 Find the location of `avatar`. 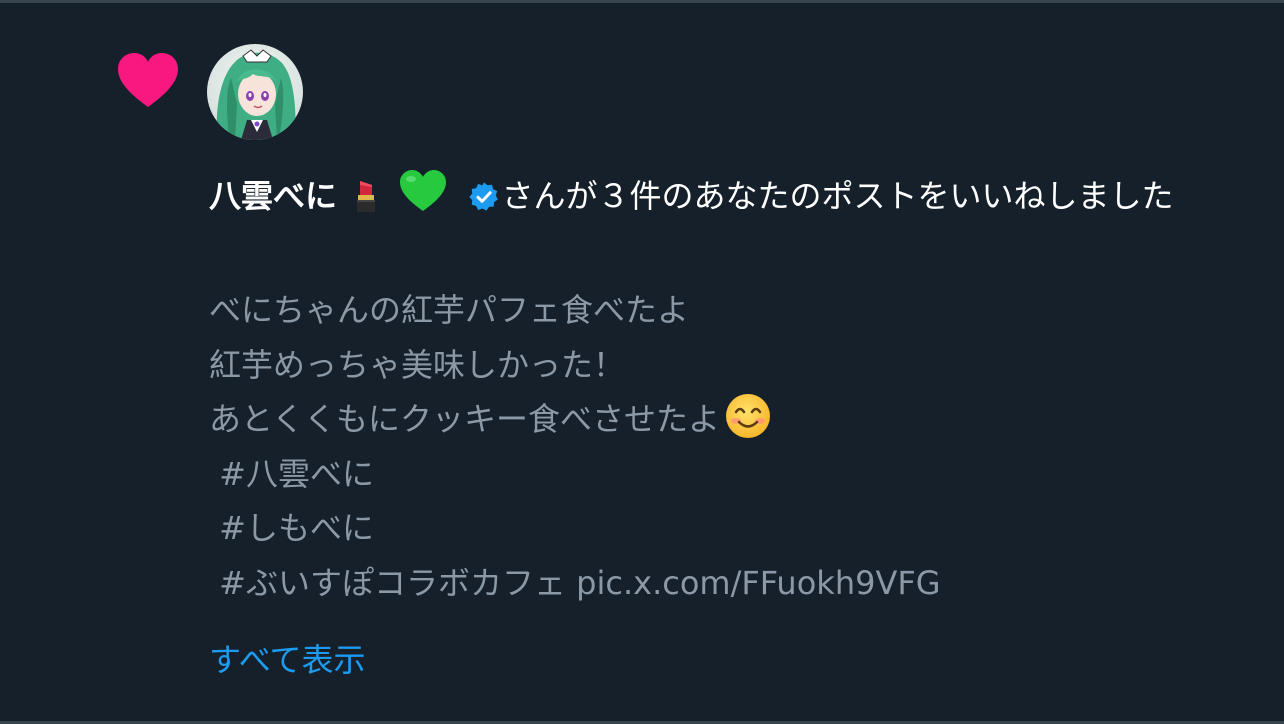

avatar is located at coordinates (255, 92).